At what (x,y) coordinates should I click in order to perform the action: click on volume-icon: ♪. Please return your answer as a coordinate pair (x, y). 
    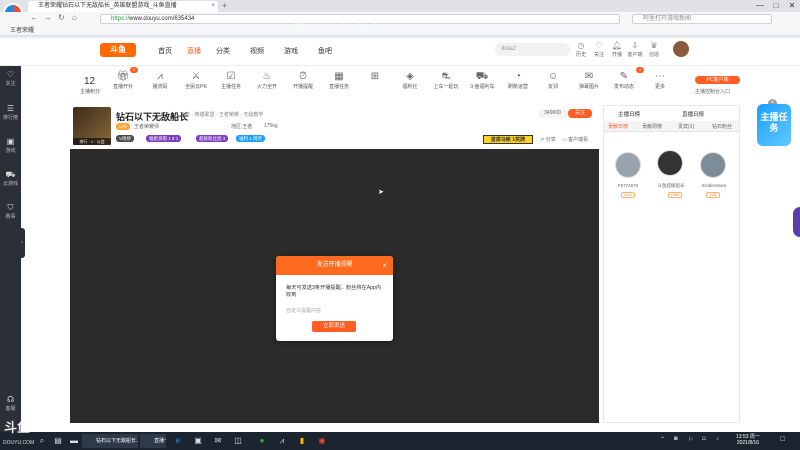
    Looking at the image, I should click on (717, 439).